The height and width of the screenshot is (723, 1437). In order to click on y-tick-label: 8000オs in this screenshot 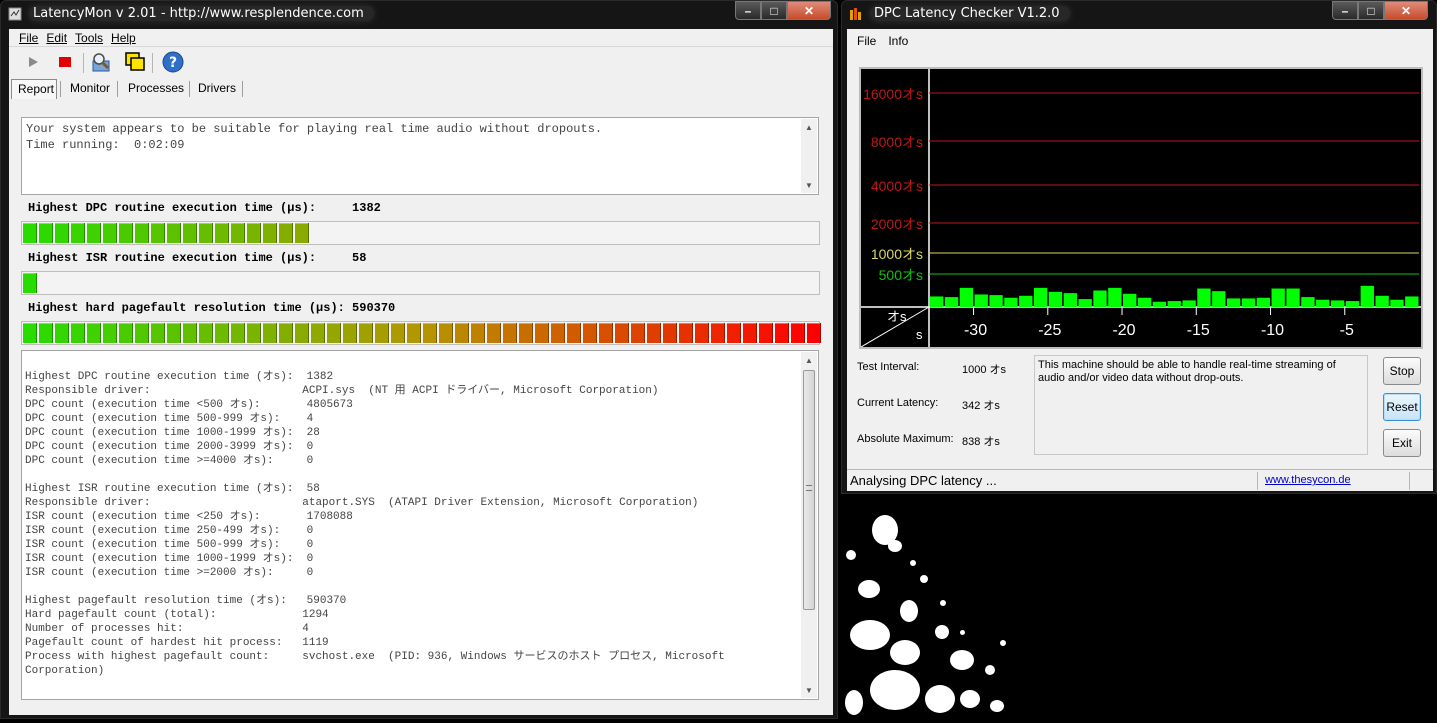, I will do `click(897, 142)`.